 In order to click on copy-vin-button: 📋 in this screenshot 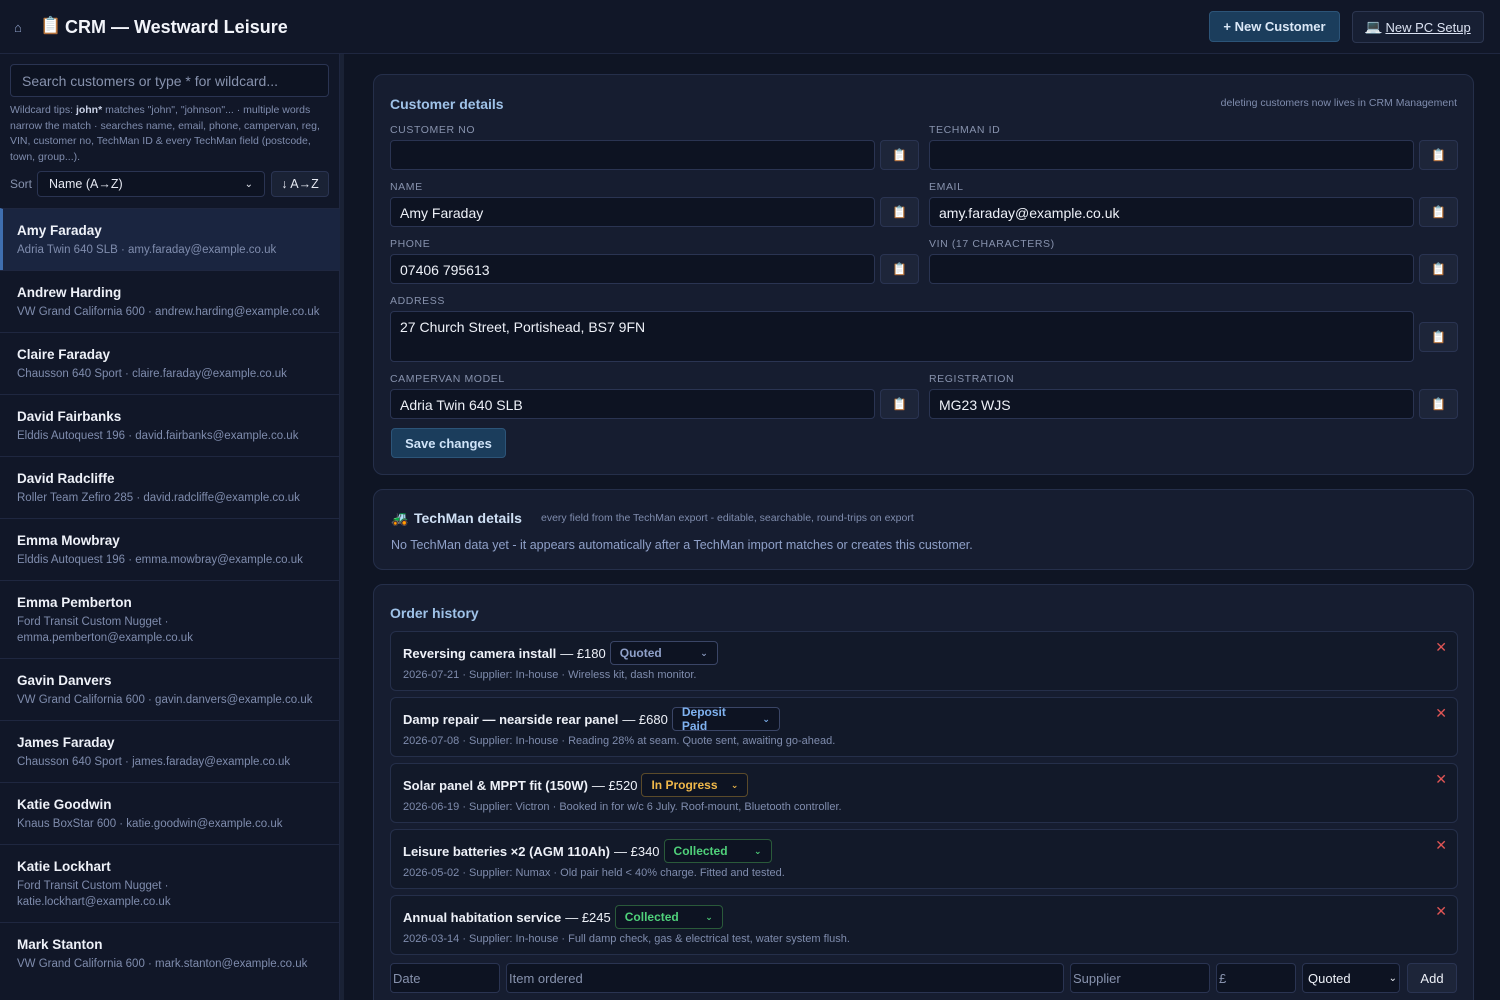, I will do `click(1438, 269)`.